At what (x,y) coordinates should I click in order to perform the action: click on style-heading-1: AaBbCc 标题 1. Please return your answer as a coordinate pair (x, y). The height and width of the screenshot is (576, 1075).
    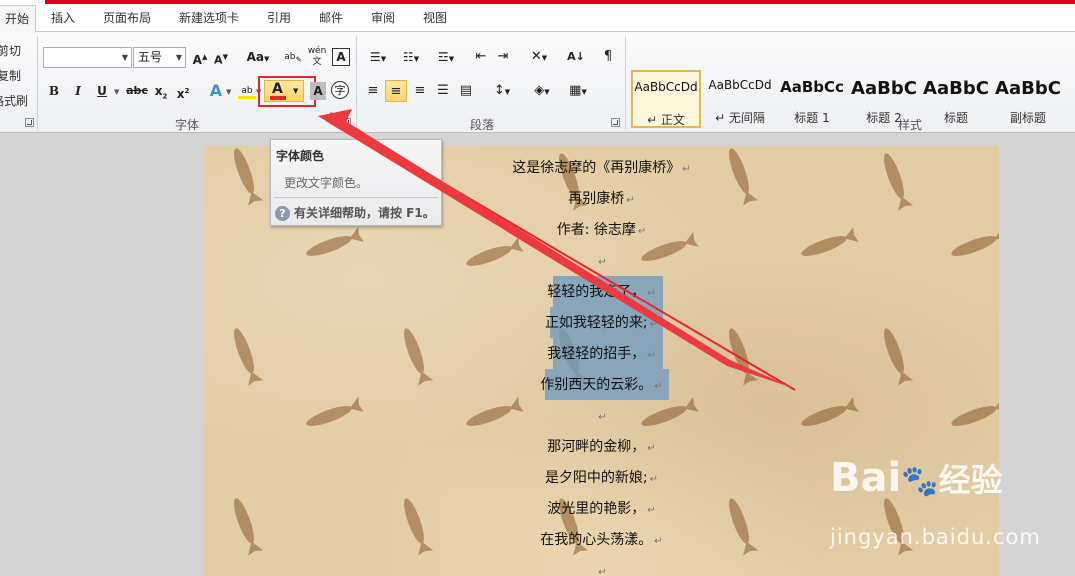
    Looking at the image, I should click on (812, 99).